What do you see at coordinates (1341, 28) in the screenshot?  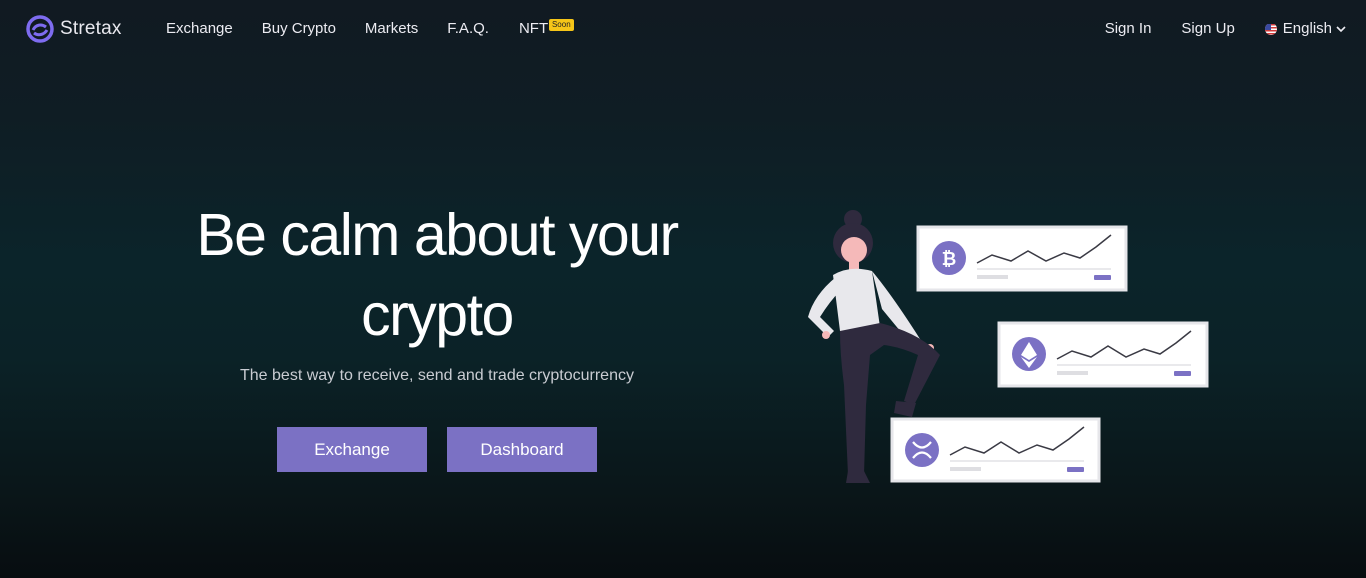 I see `chevron-down-icon` at bounding box center [1341, 28].